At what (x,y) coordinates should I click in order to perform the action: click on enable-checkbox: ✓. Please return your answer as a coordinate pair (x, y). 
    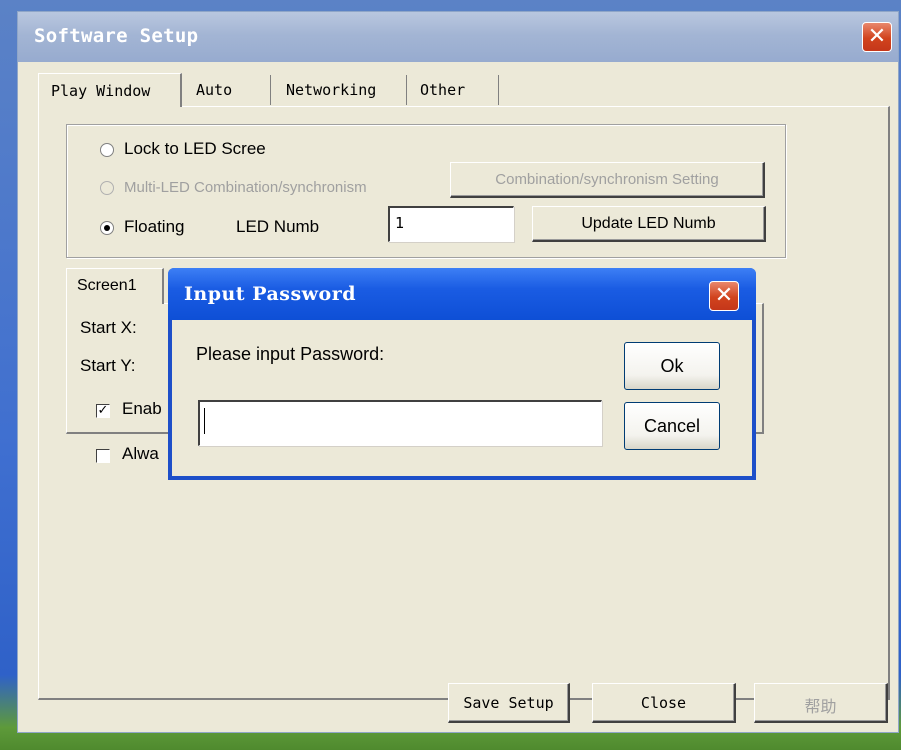
    Looking at the image, I should click on (103, 411).